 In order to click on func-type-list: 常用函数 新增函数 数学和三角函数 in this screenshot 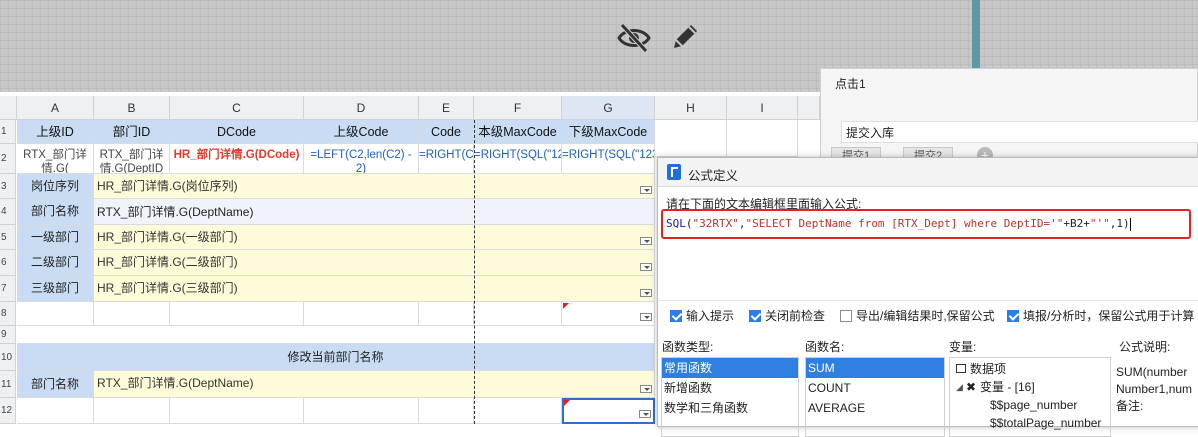, I will do `click(730, 397)`.